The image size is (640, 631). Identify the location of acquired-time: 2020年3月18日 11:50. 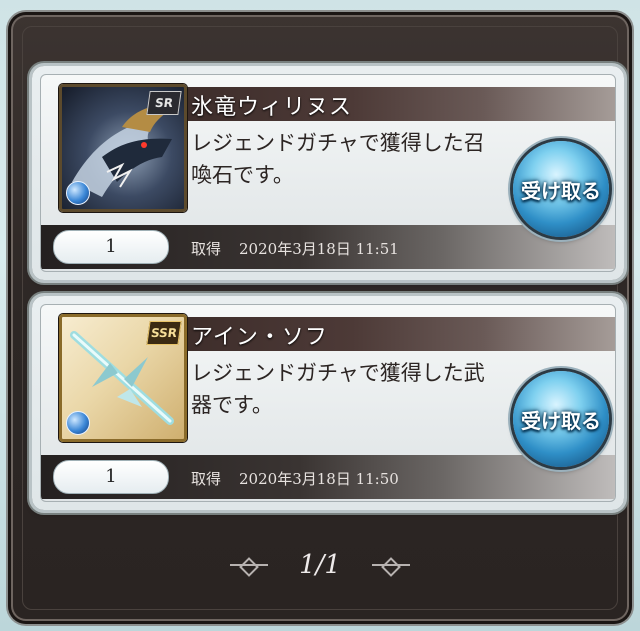
(319, 479).